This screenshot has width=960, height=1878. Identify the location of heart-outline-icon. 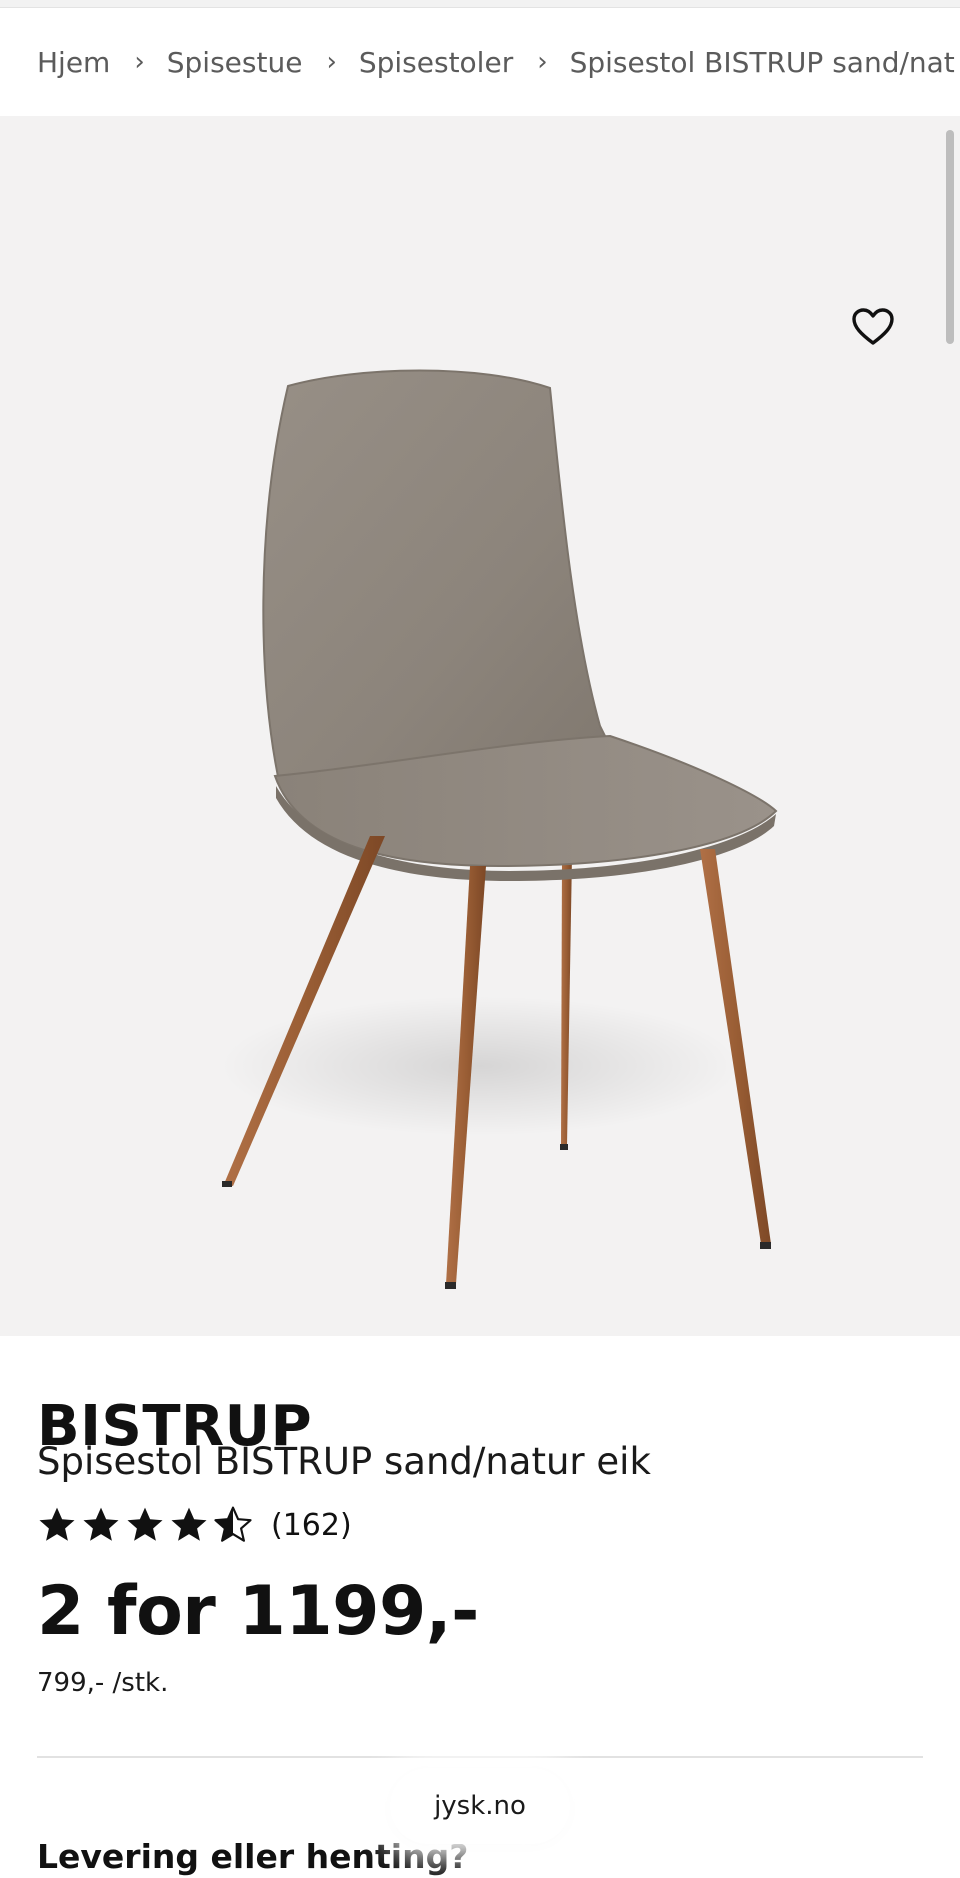
(873, 326).